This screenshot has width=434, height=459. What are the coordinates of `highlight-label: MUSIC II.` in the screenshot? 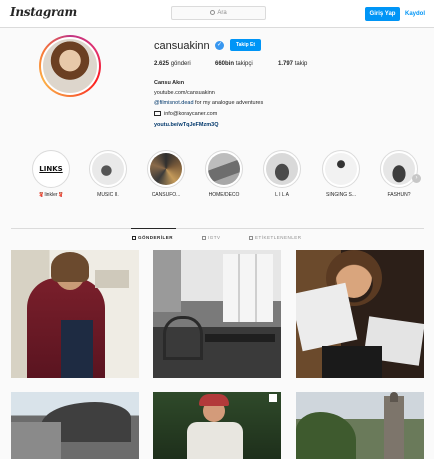 It's located at (108, 195).